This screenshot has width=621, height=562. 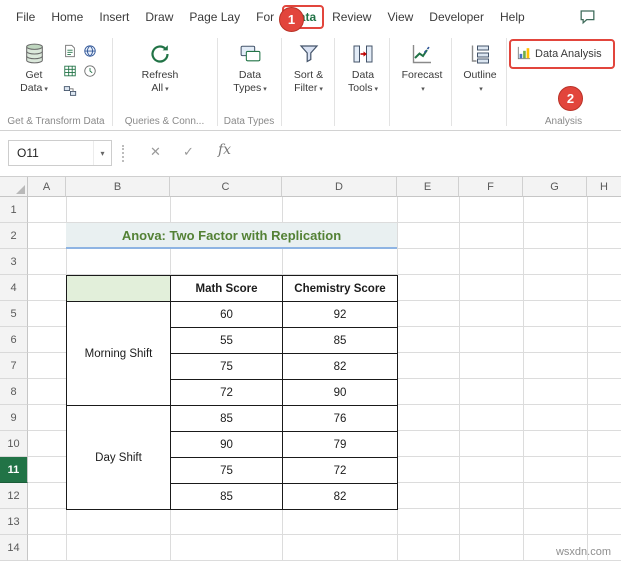 What do you see at coordinates (25, 17) in the screenshot?
I see `tab-file: File` at bounding box center [25, 17].